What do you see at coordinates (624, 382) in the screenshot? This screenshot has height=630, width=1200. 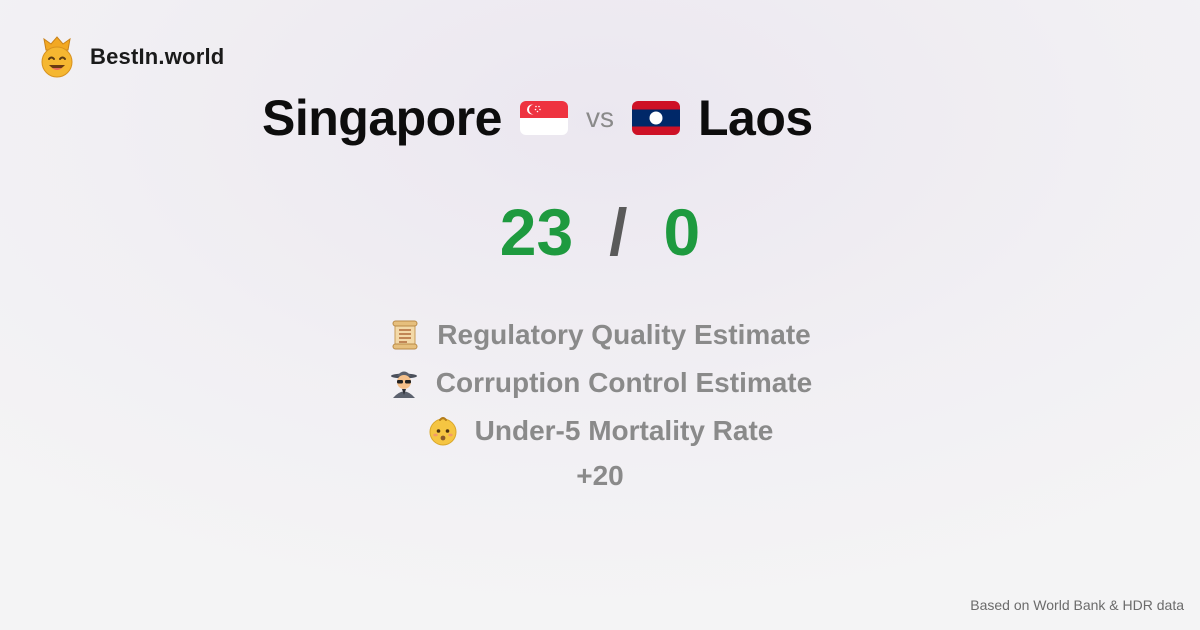 I see `metric-label: Corruption Control Estimate` at bounding box center [624, 382].